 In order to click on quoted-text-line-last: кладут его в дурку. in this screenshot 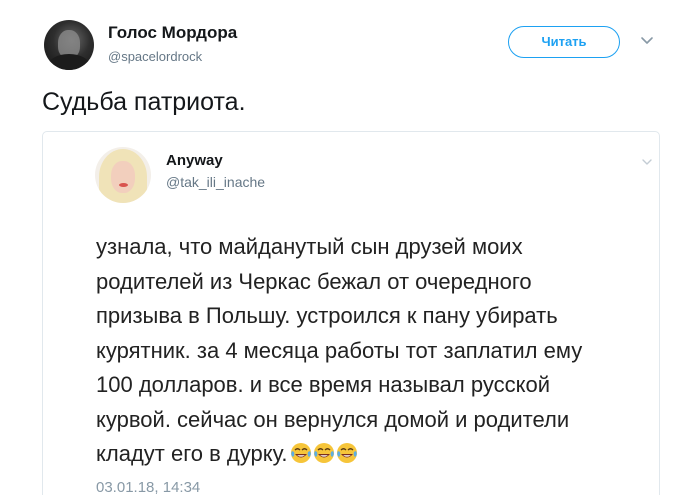, I will do `click(376, 456)`.